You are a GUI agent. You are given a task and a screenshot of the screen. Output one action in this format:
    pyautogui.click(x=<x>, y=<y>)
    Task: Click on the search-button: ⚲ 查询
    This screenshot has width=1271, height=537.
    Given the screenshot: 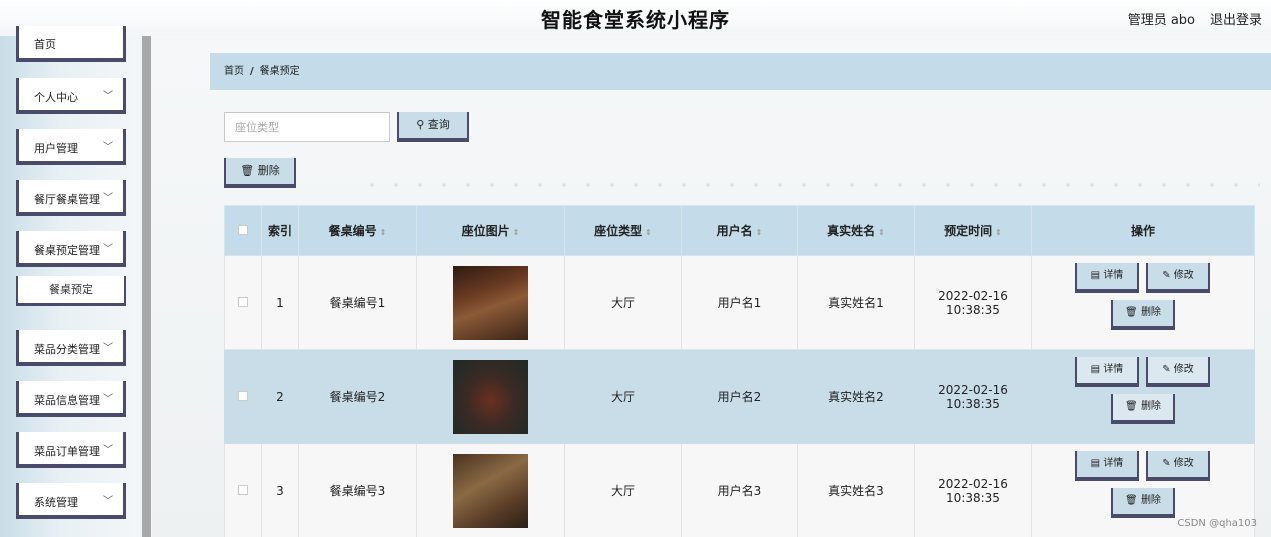 What is the action you would take?
    pyautogui.click(x=433, y=127)
    